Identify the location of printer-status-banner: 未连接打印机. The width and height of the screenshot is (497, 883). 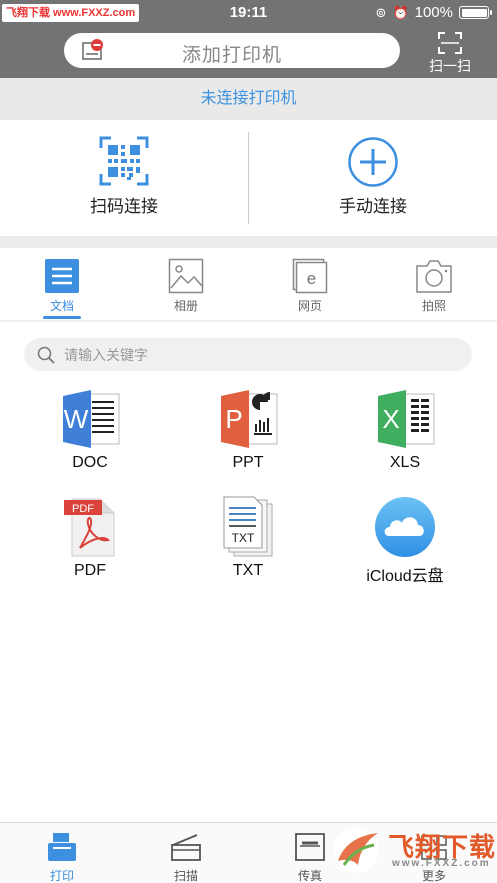
(248, 99).